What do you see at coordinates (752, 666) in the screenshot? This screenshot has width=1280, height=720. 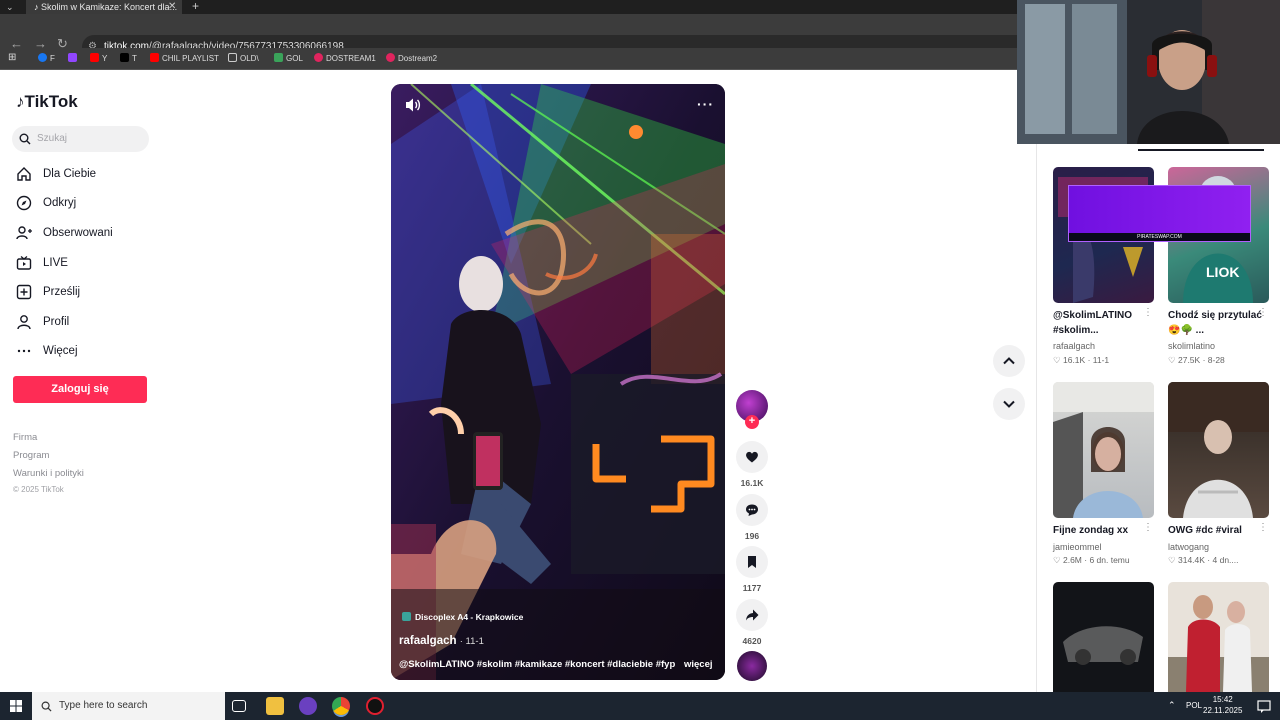 I see `music-disc-icon` at bounding box center [752, 666].